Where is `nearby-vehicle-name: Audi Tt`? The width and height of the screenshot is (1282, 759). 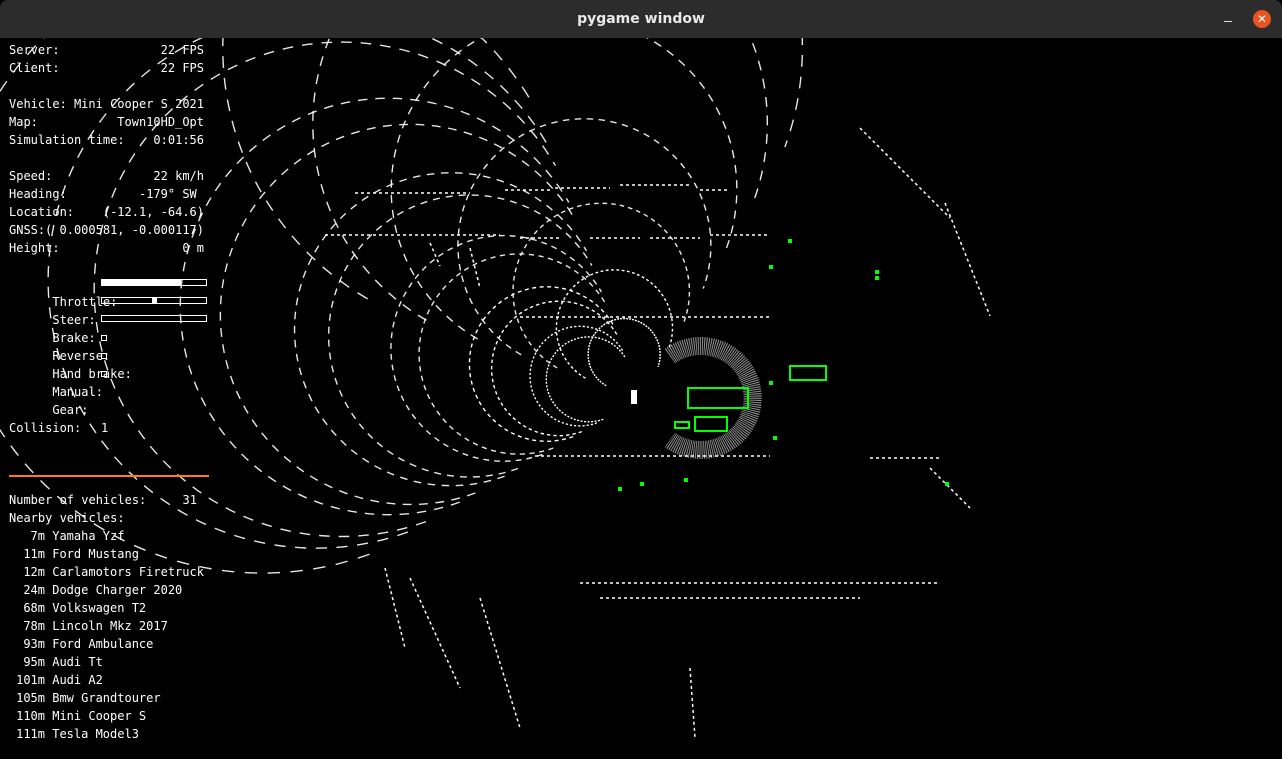
nearby-vehicle-name: Audi Tt is located at coordinates (74, 662).